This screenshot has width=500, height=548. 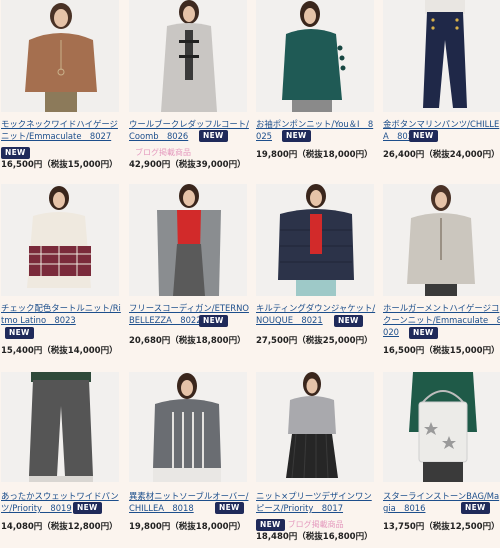 I want to click on product-price: 20,680円（税抜18,800円）, so click(x=187, y=341).